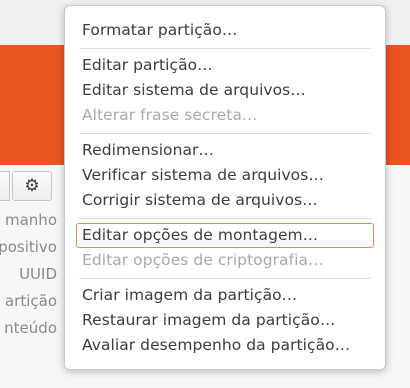 This screenshot has width=410, height=388. I want to click on settings-button: ⚙, so click(32, 186).